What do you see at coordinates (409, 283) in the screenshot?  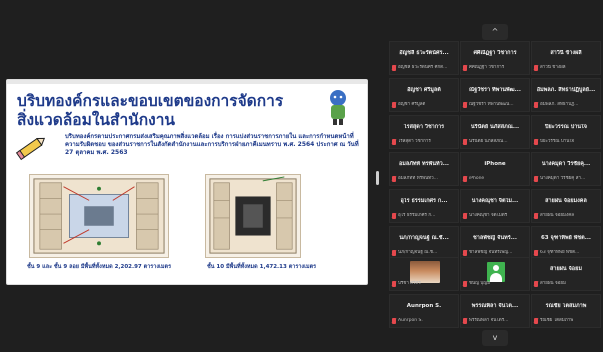 I see `participant-label: ปรีชา ศรีศรี` at bounding box center [409, 283].